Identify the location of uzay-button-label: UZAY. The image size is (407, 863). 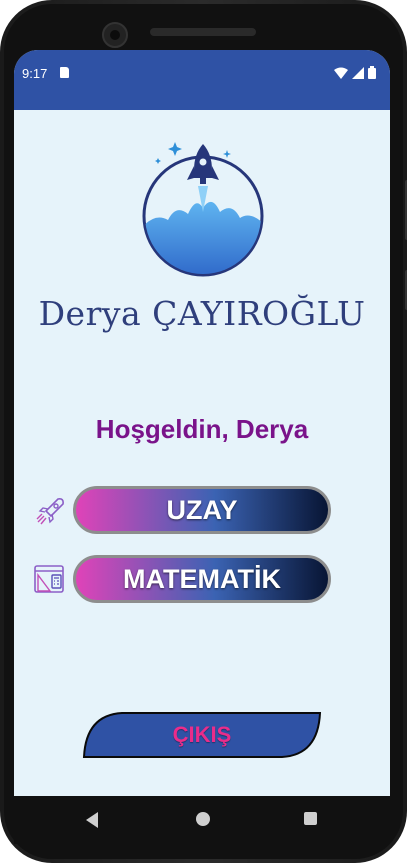
(202, 509).